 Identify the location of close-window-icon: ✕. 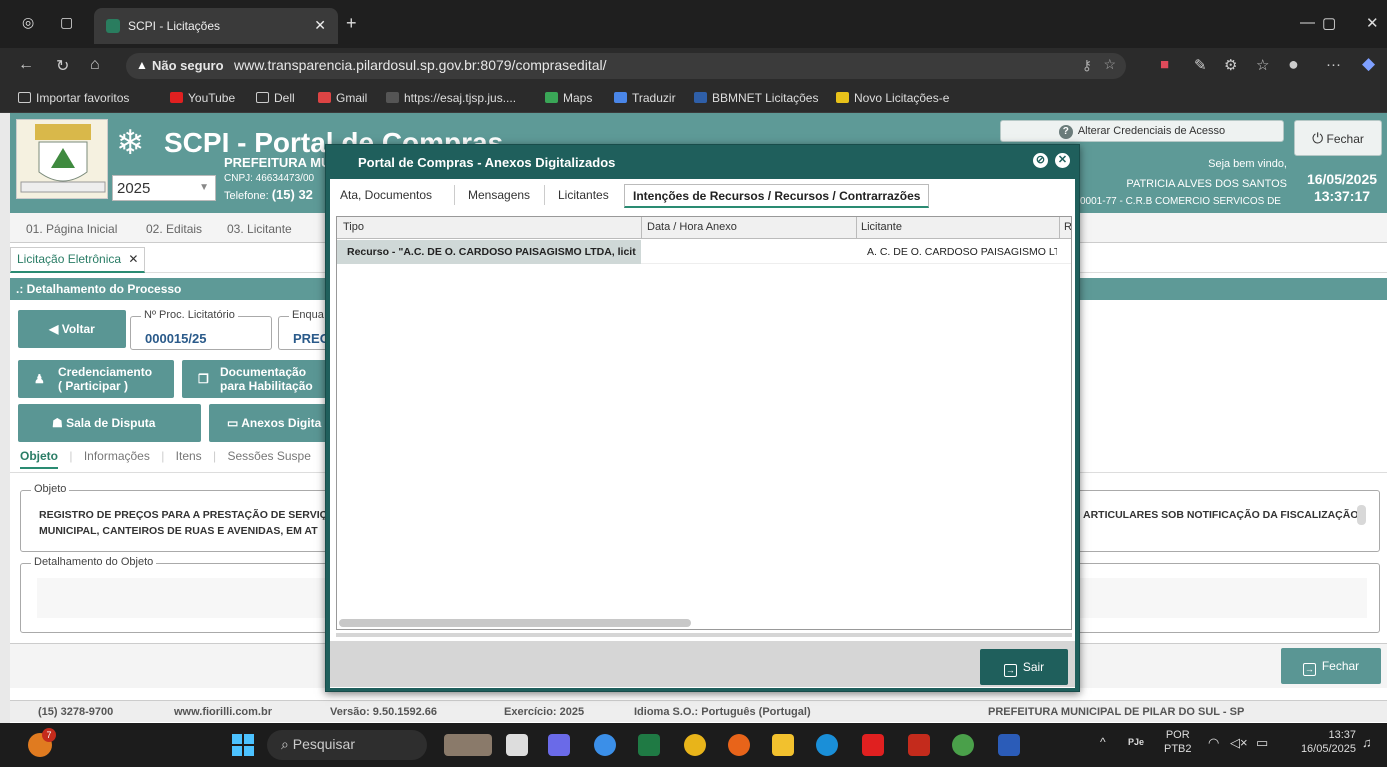
(1372, 23).